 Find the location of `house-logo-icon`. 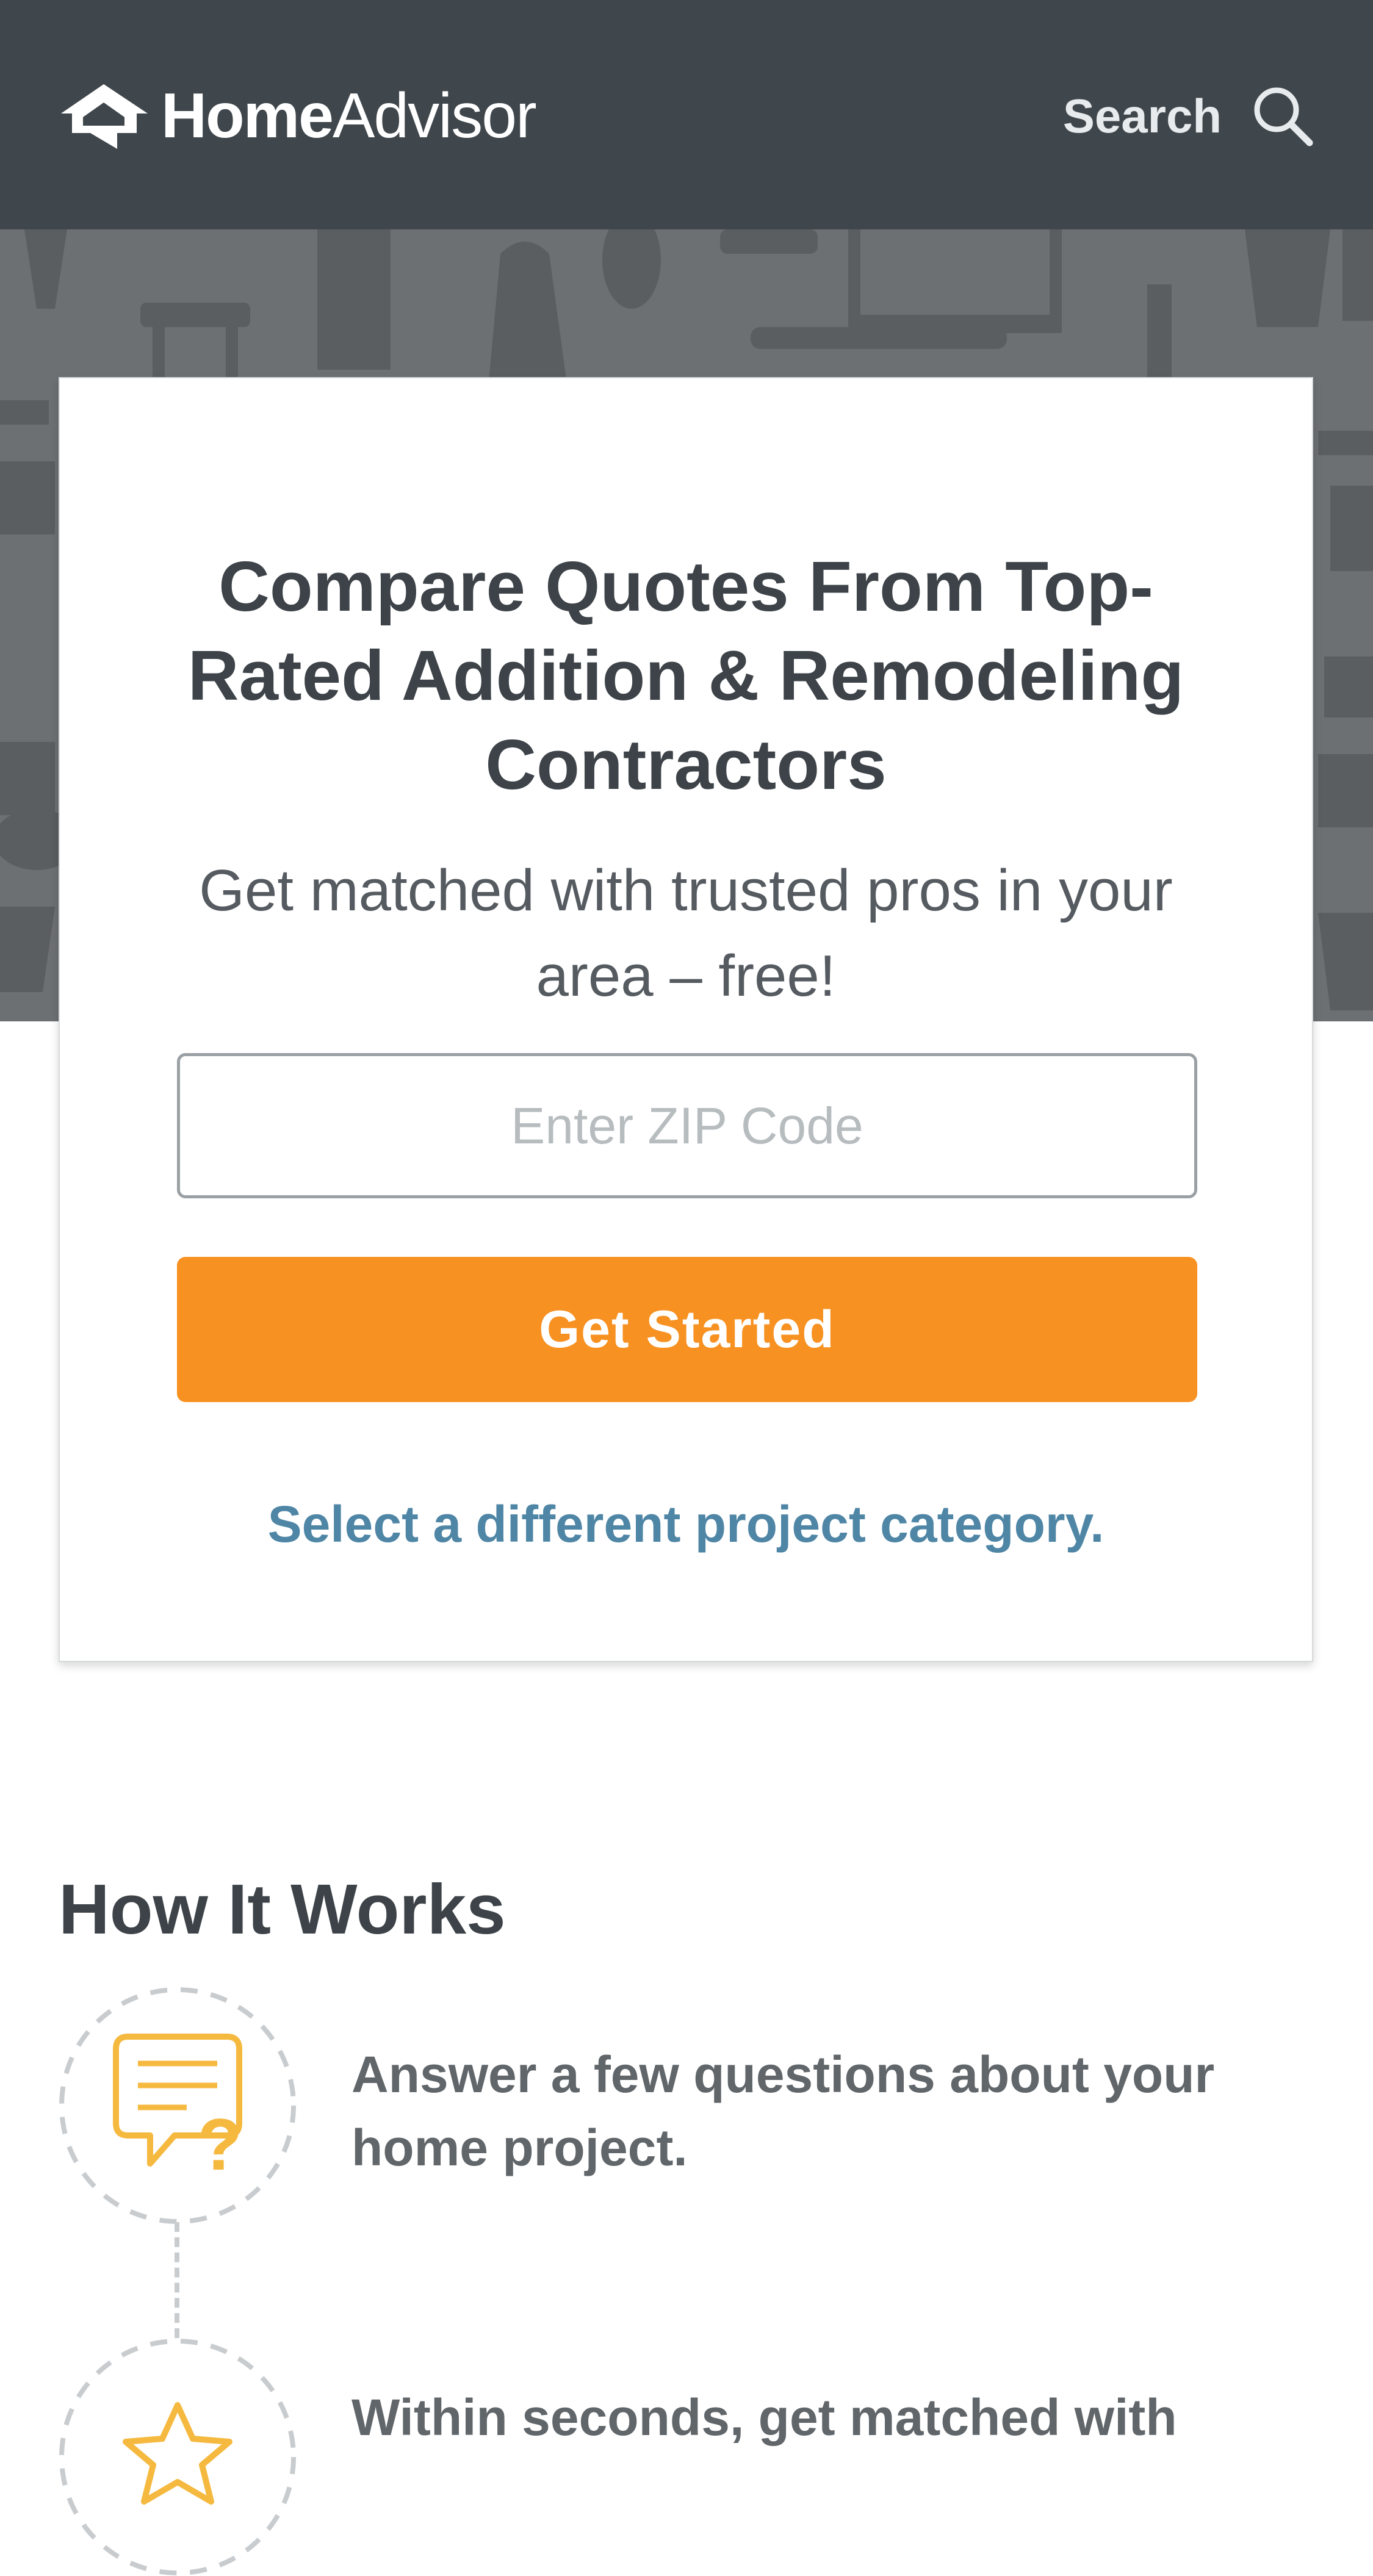

house-logo-icon is located at coordinates (105, 116).